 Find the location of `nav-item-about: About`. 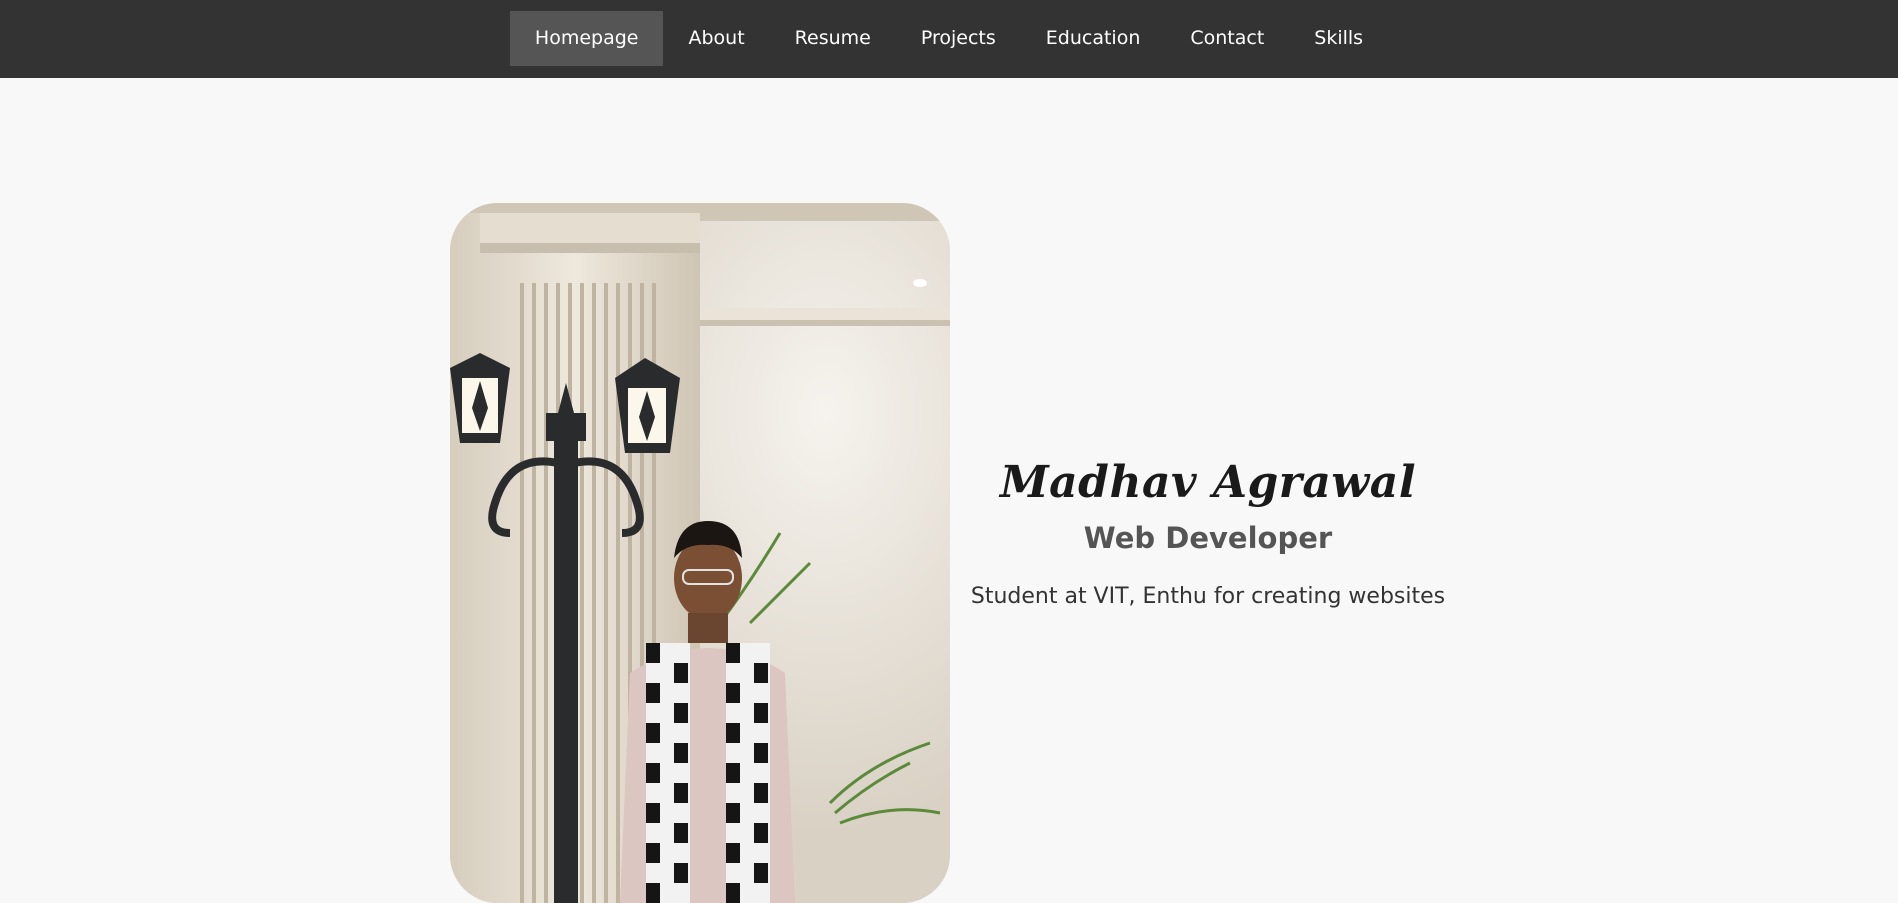

nav-item-about: About is located at coordinates (716, 38).